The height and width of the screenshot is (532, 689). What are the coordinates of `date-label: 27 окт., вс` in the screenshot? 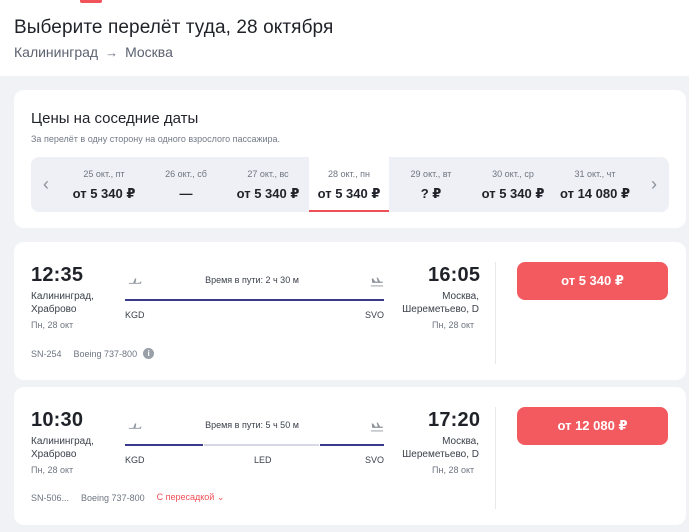 It's located at (268, 174).